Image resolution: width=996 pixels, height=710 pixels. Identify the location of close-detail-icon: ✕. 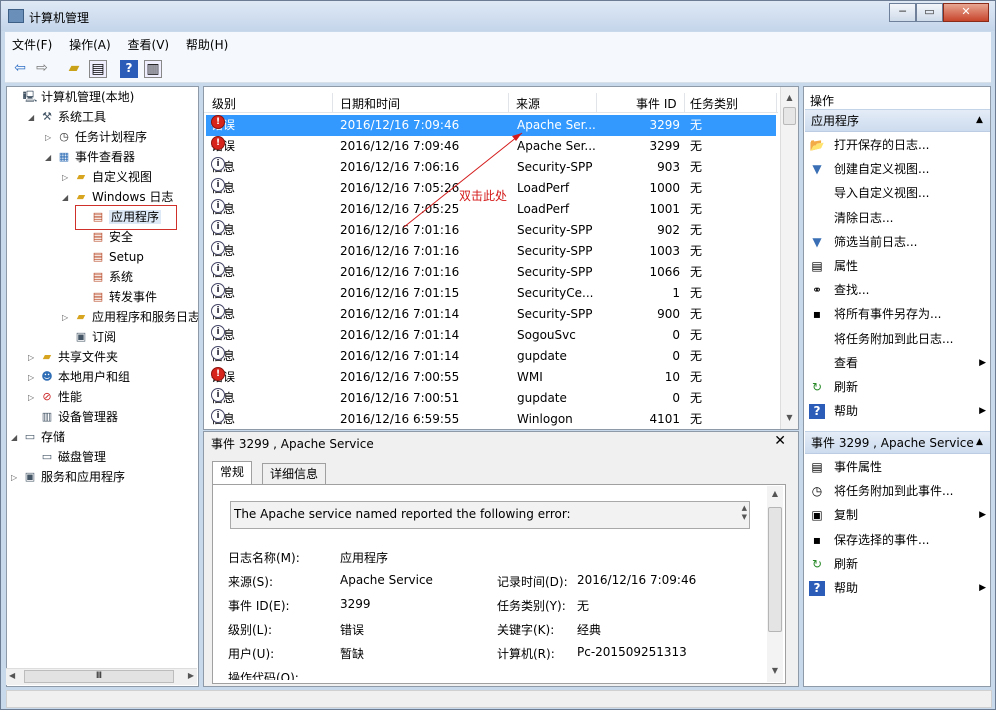
(780, 441).